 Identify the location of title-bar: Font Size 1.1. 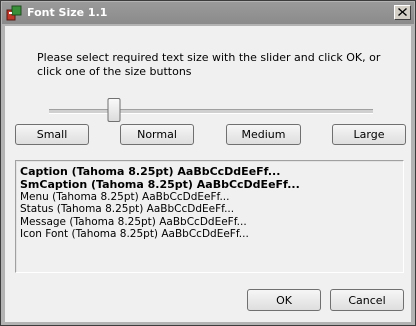
(208, 13).